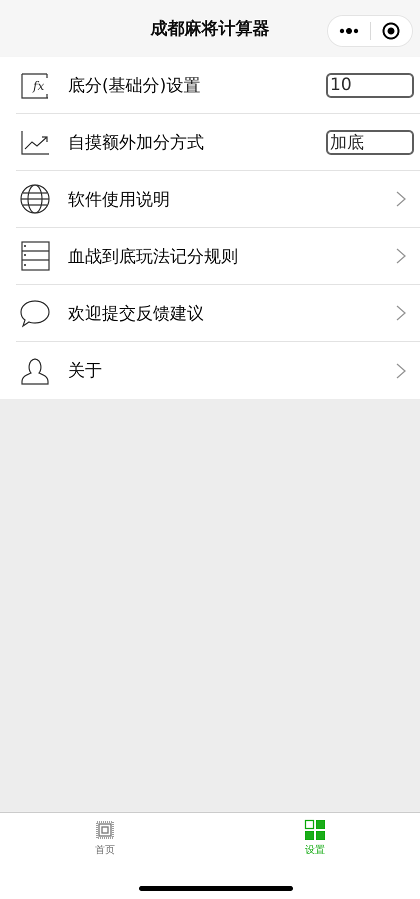 The height and width of the screenshot is (899, 420). Describe the element at coordinates (370, 85) in the screenshot. I see `setting-field: 10` at that location.